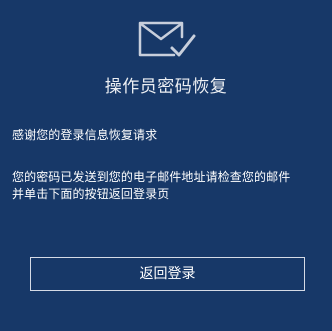 The image size is (332, 331). I want to click on detail-message-line-2: 并单击下面的按钮返回登录页, so click(91, 194).